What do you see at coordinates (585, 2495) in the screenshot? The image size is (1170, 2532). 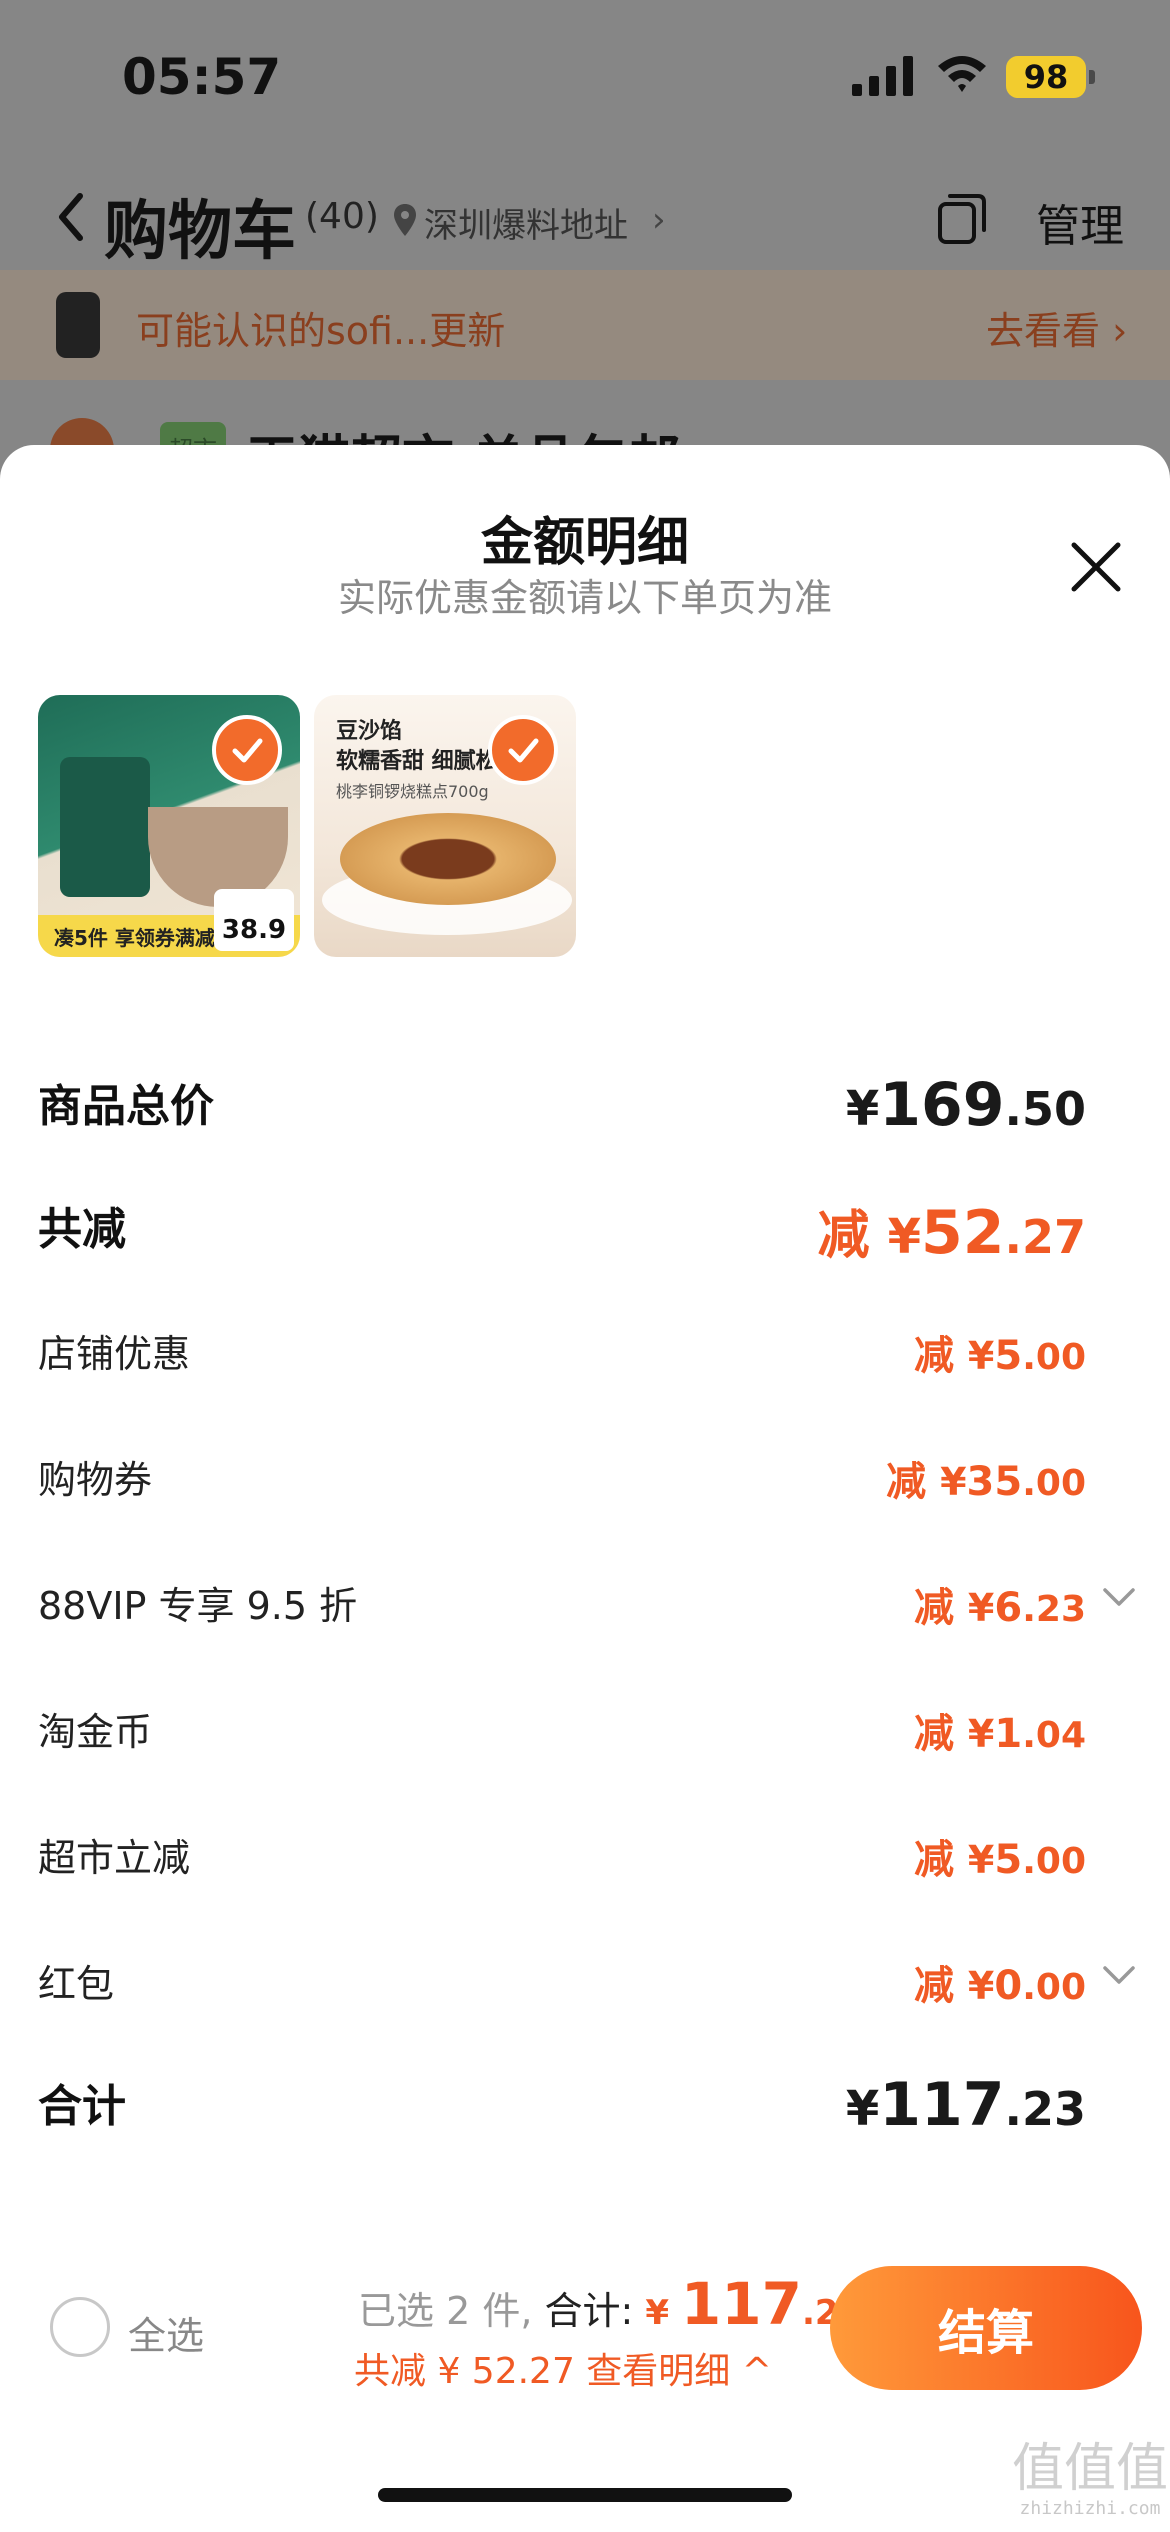 I see `home-indicator` at bounding box center [585, 2495].